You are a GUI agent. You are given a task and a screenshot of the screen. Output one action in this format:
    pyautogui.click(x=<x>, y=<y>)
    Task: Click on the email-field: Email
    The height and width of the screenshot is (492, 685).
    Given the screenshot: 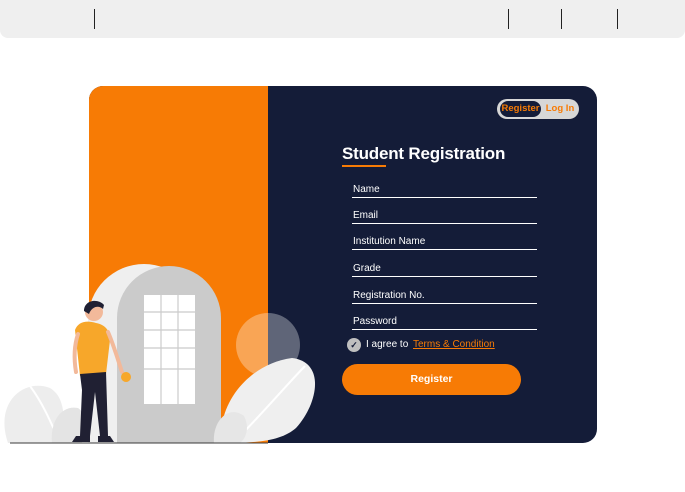 What is the action you would take?
    pyautogui.click(x=444, y=214)
    